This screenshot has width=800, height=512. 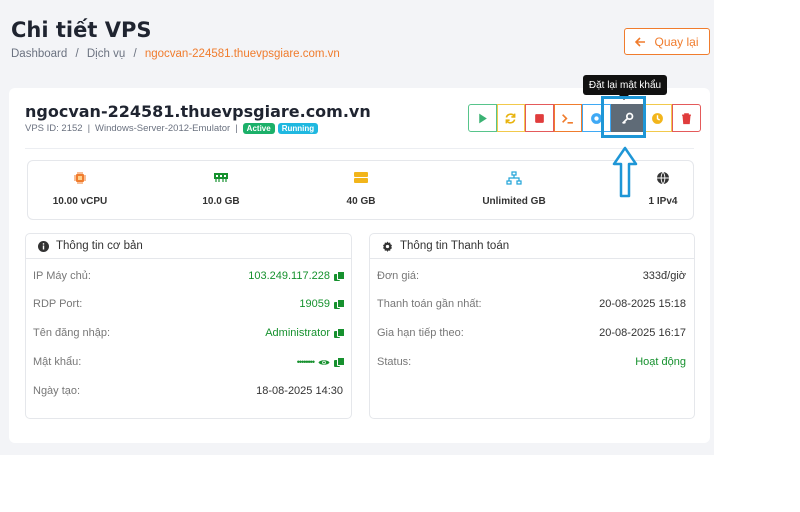 I want to click on stat-disk-value: 40 GB, so click(x=361, y=201).